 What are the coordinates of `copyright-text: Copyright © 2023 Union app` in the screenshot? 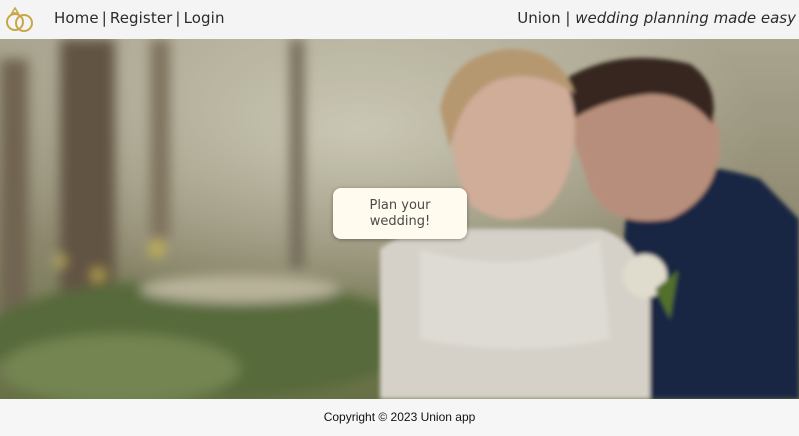 It's located at (399, 417).